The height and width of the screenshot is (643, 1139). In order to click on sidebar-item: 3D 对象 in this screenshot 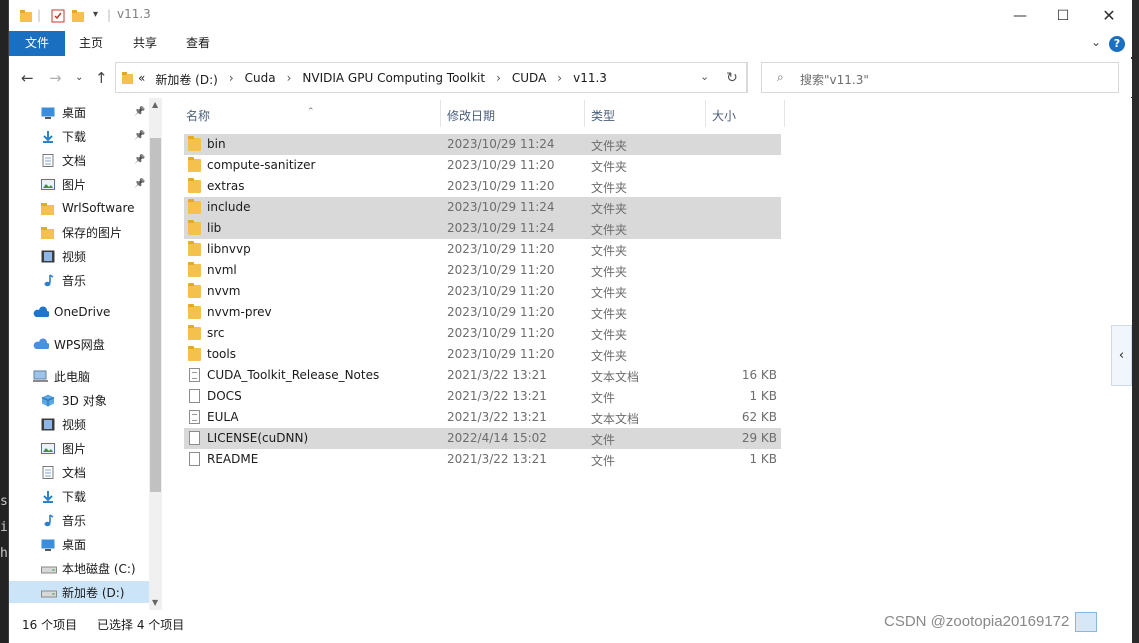, I will do `click(79, 400)`.